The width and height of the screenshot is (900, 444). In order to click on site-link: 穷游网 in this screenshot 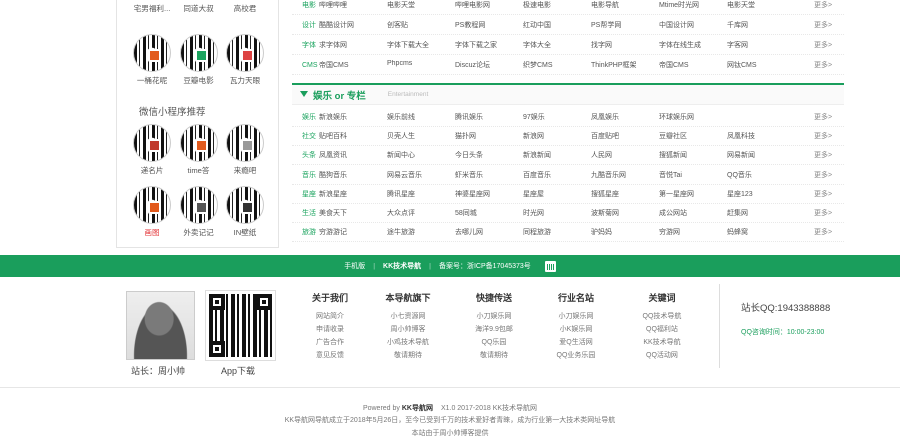, I will do `click(693, 232)`.